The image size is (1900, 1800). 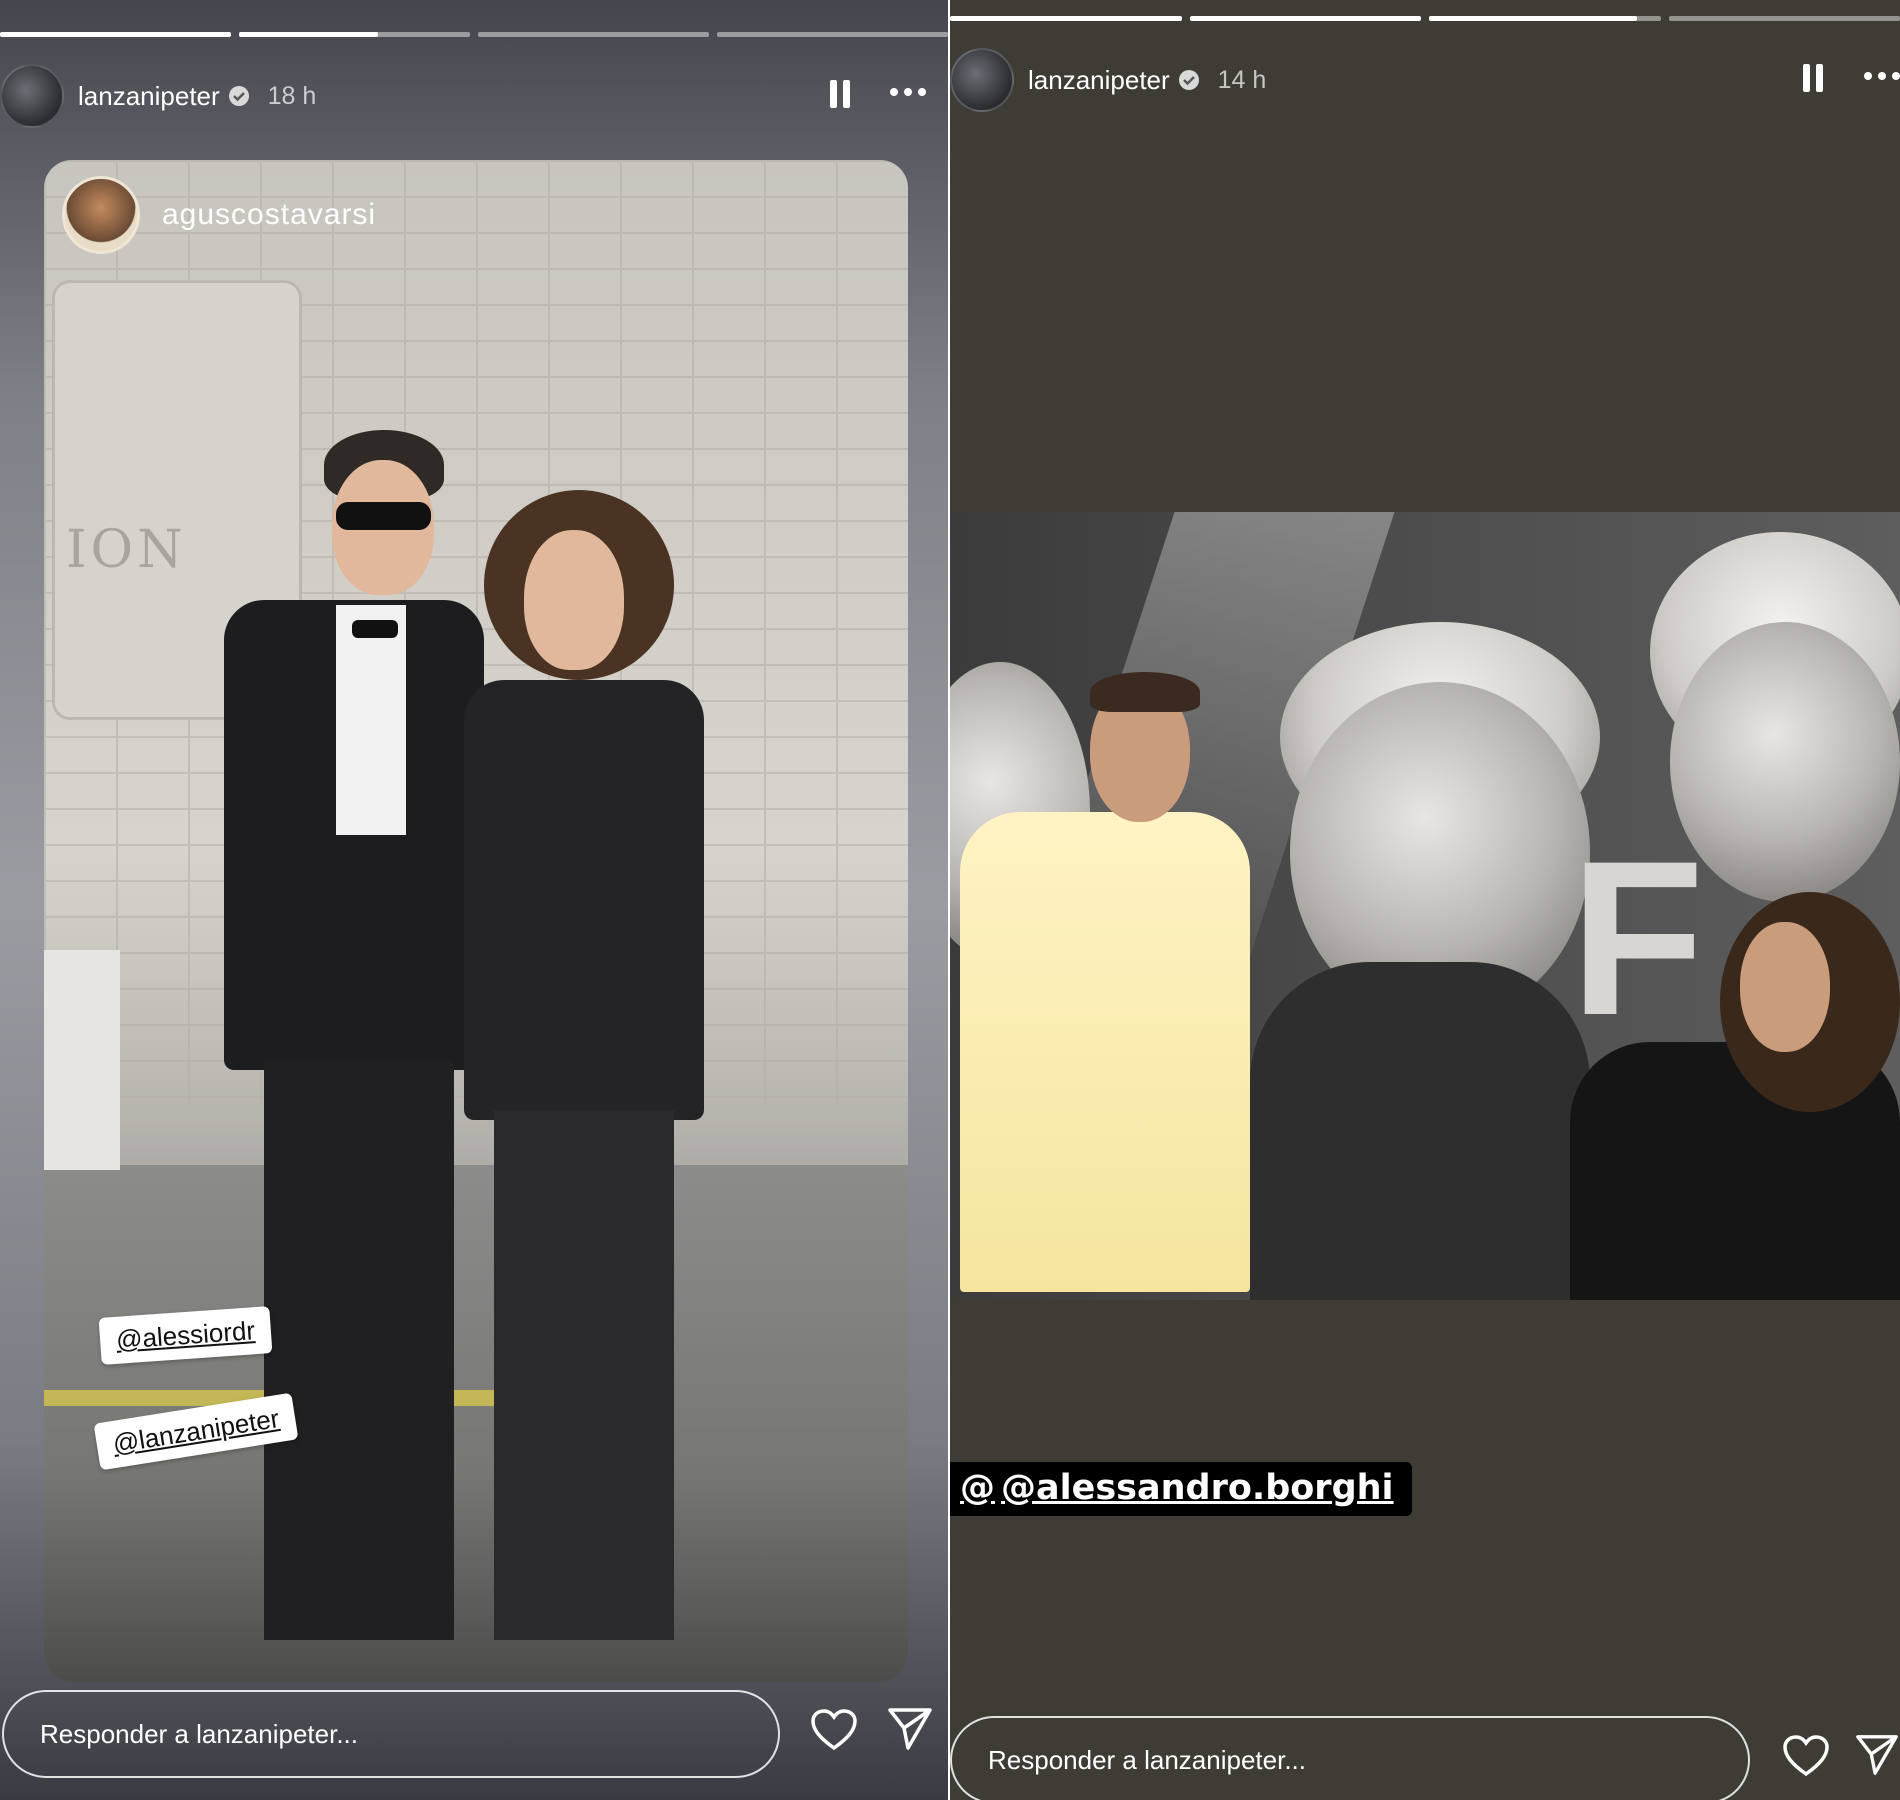 What do you see at coordinates (977, 1488) in the screenshot?
I see `threads-icon: @` at bounding box center [977, 1488].